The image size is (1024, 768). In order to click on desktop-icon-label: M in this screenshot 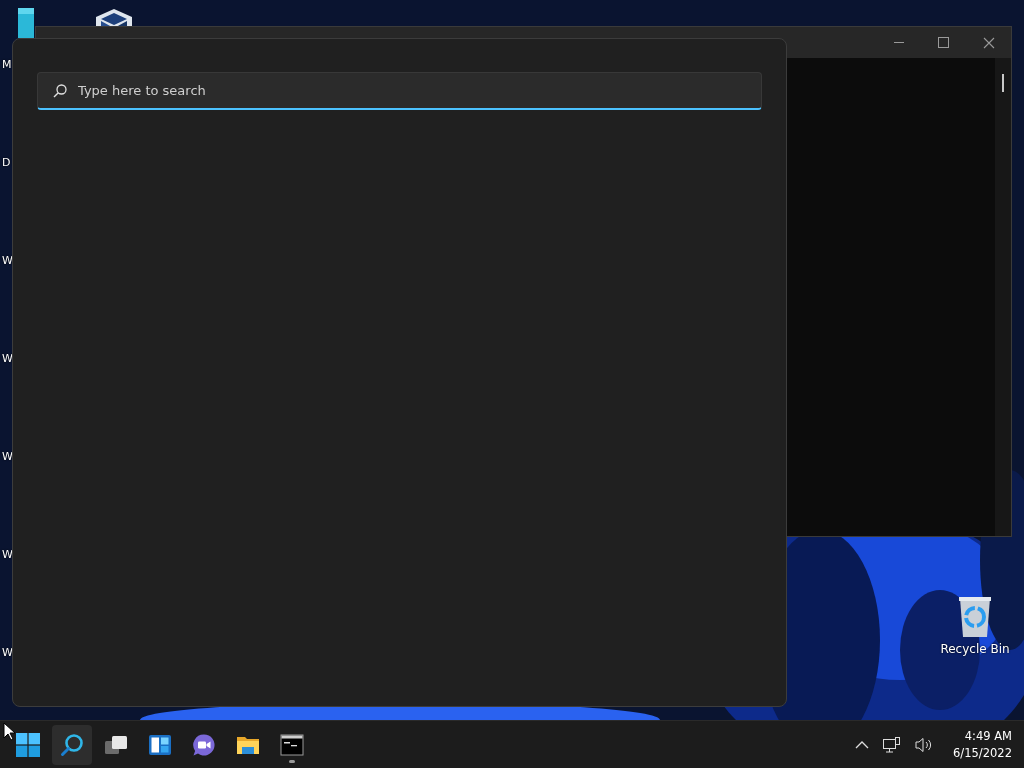, I will do `click(7, 65)`.